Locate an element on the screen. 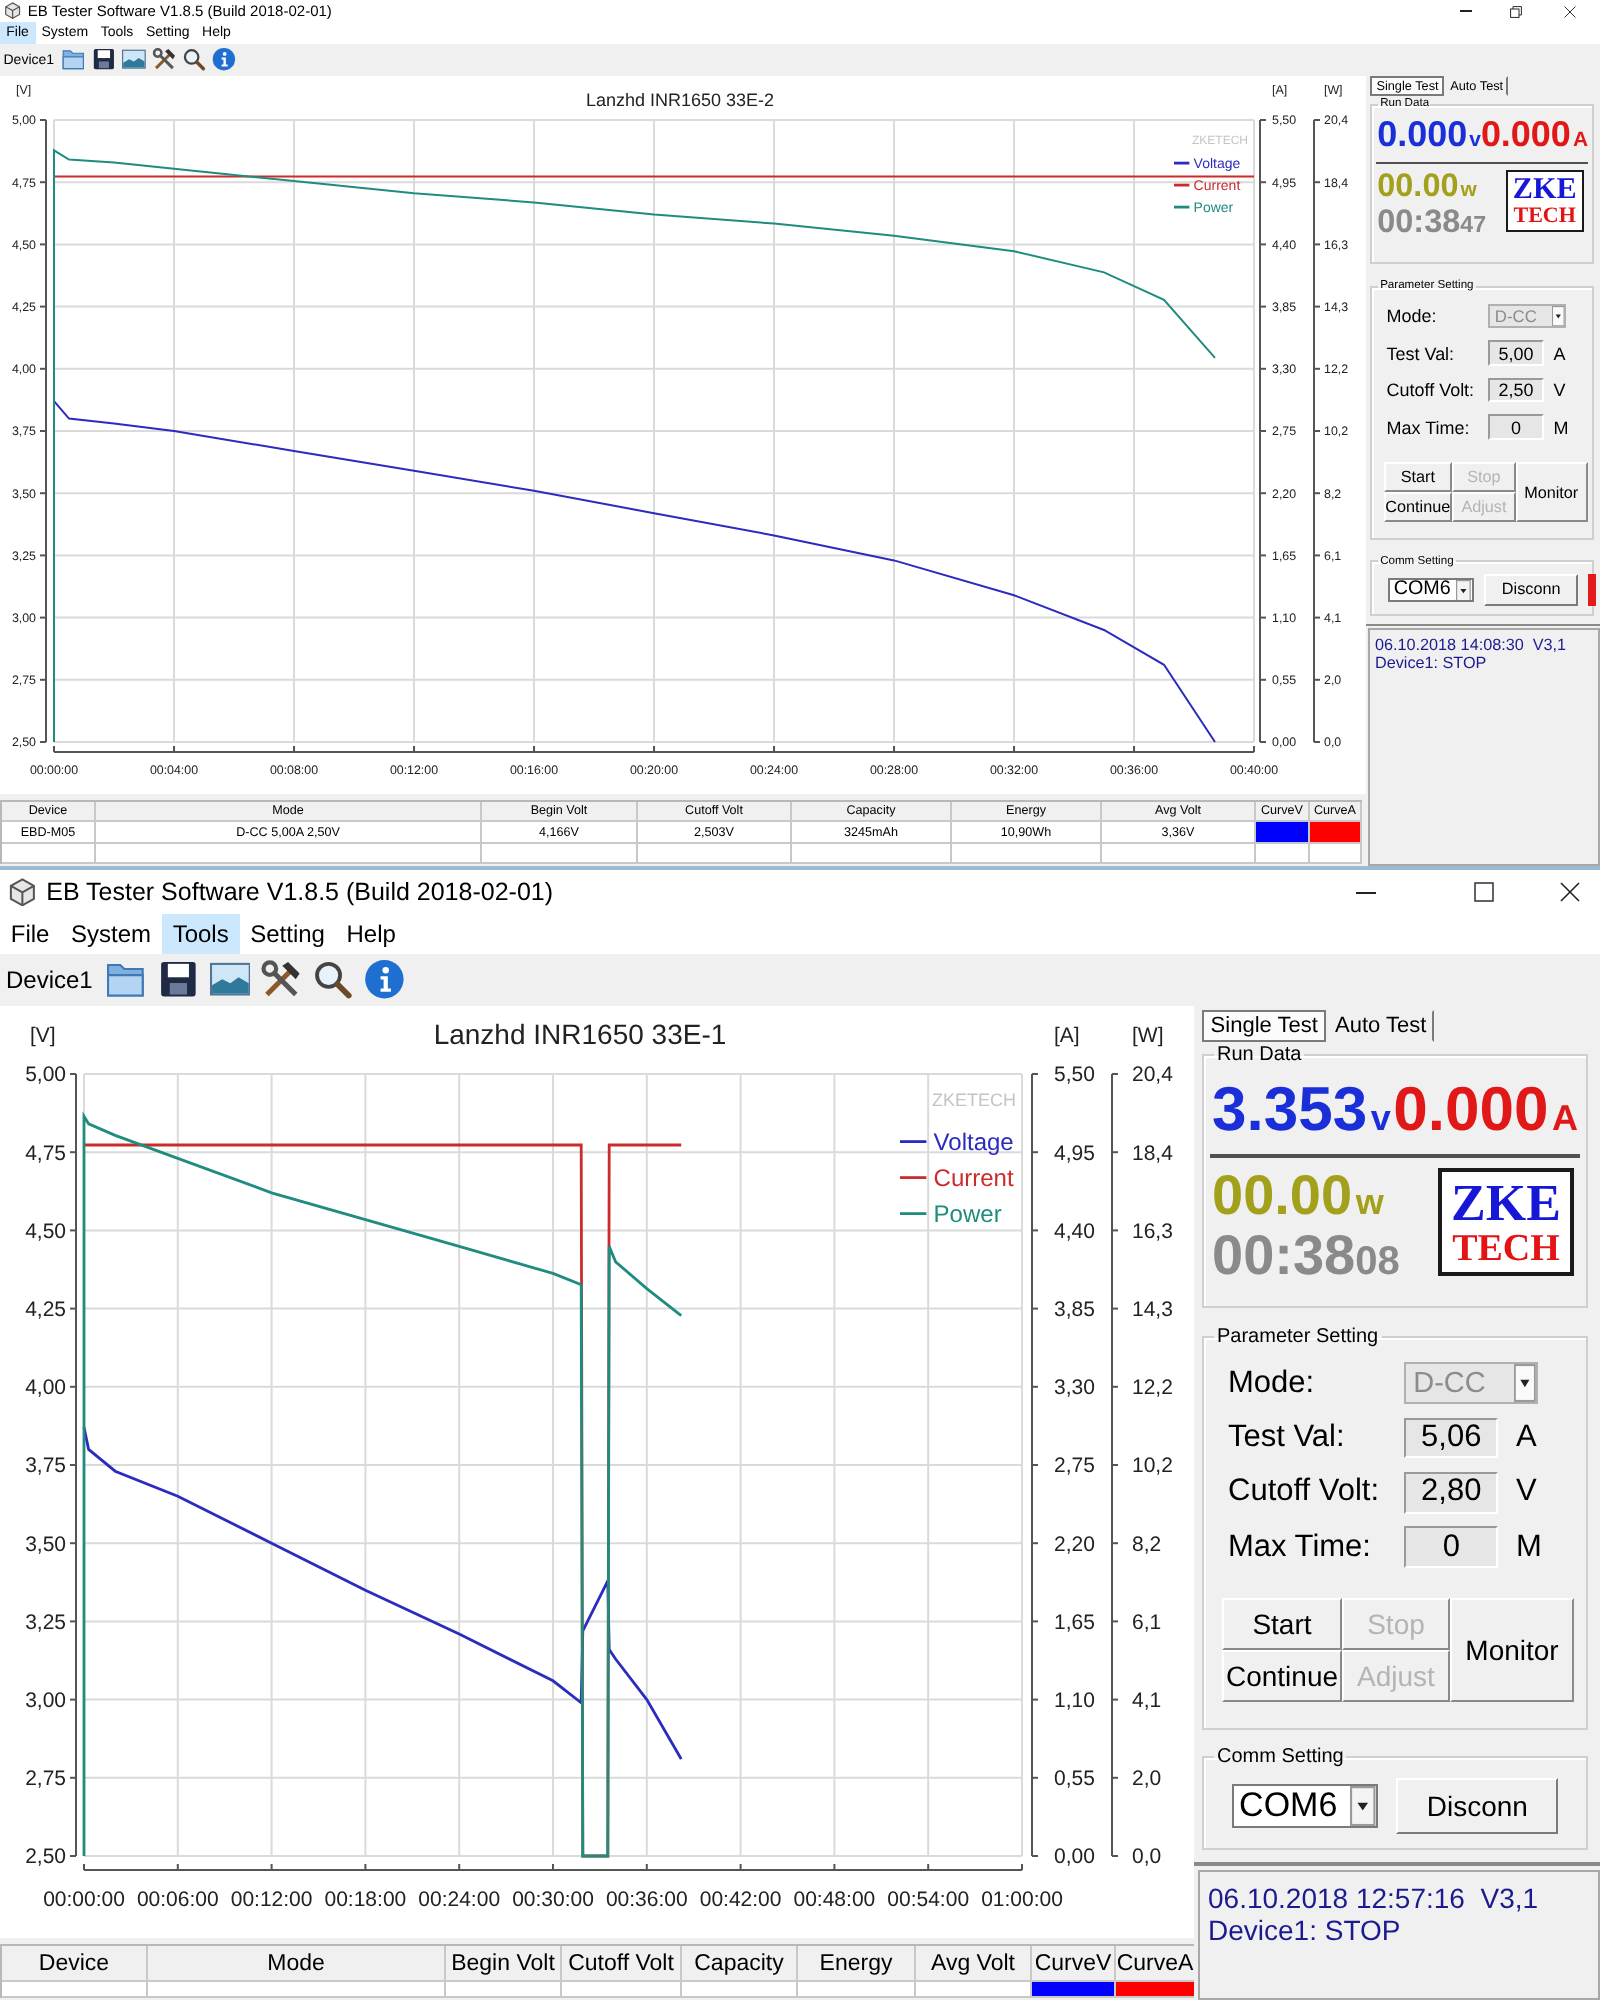  axis-tick-label: 20,4 is located at coordinates (1152, 1075).